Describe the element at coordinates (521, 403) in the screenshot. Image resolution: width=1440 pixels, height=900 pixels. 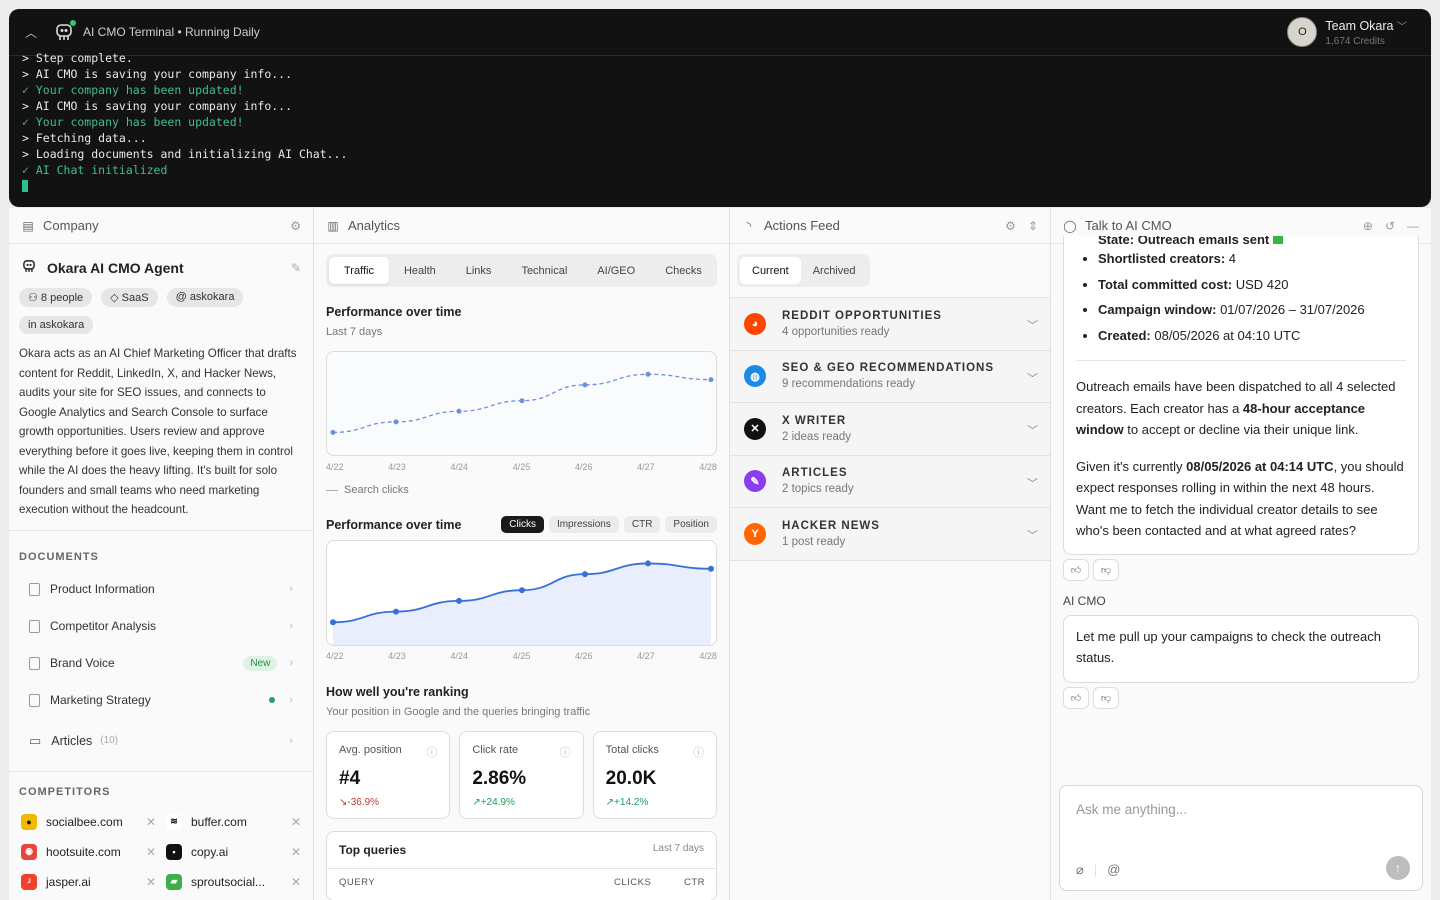
I see `line-chart` at that location.